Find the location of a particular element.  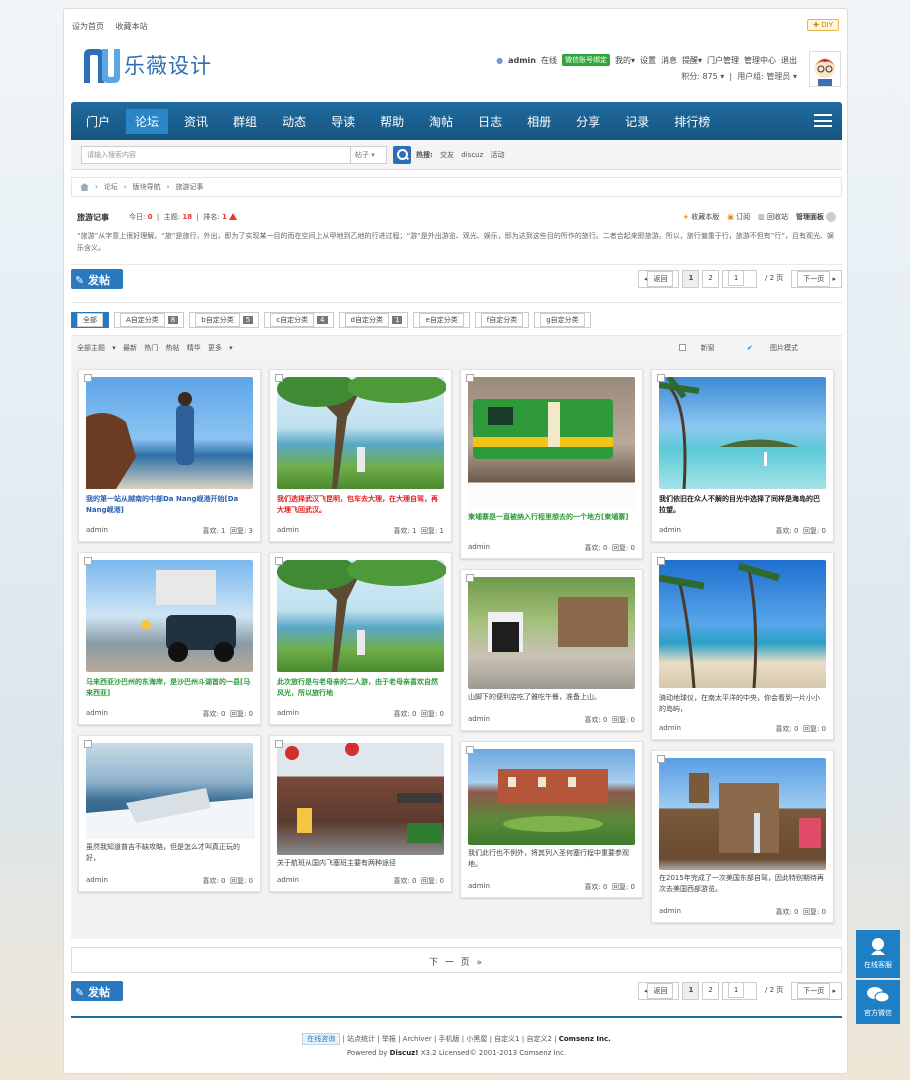

next-page-button: 下一页 ▸ is located at coordinates (816, 279).